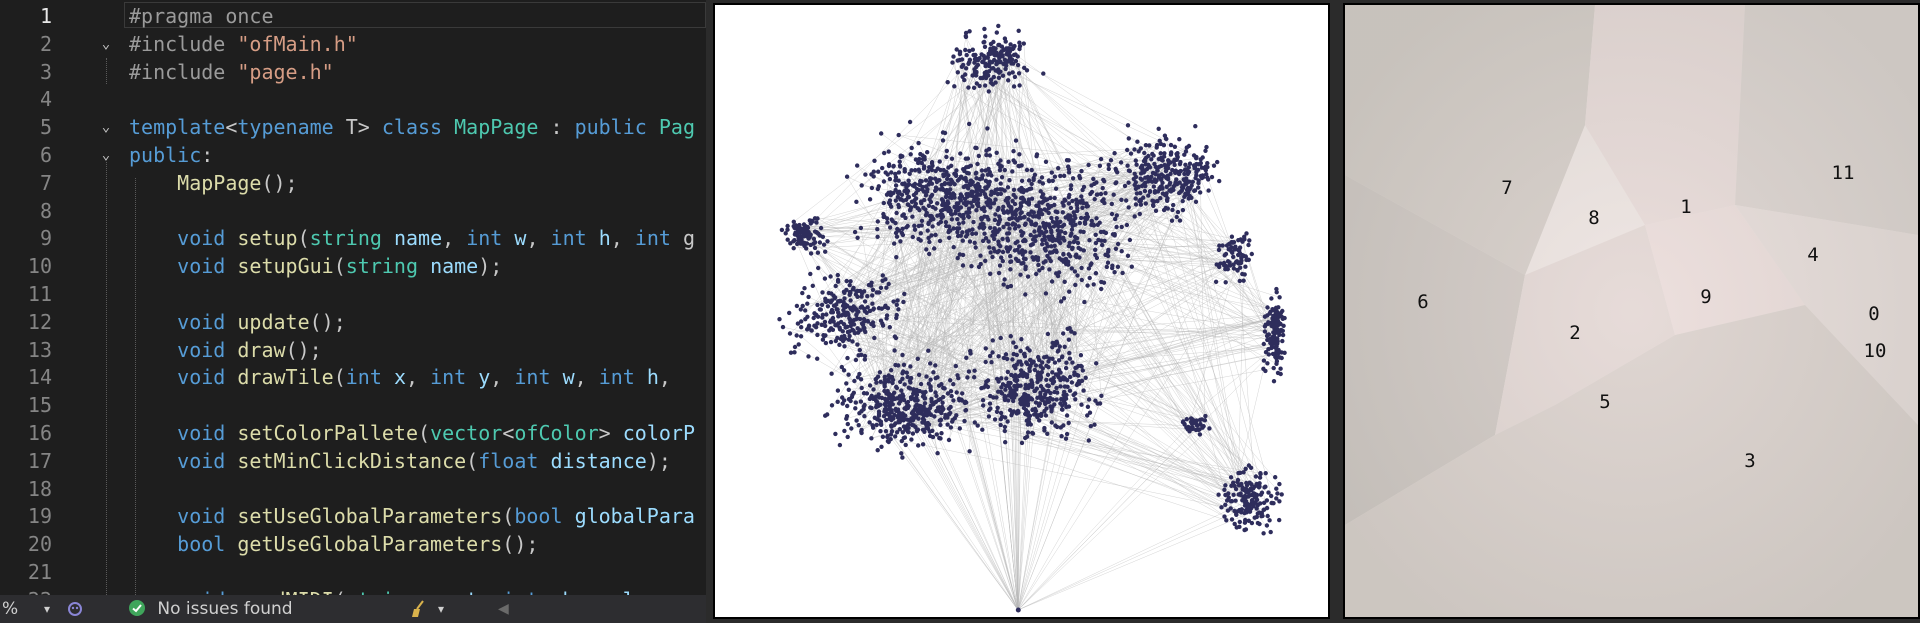 The width and height of the screenshot is (1920, 623). I want to click on line-number: 4, so click(45, 99).